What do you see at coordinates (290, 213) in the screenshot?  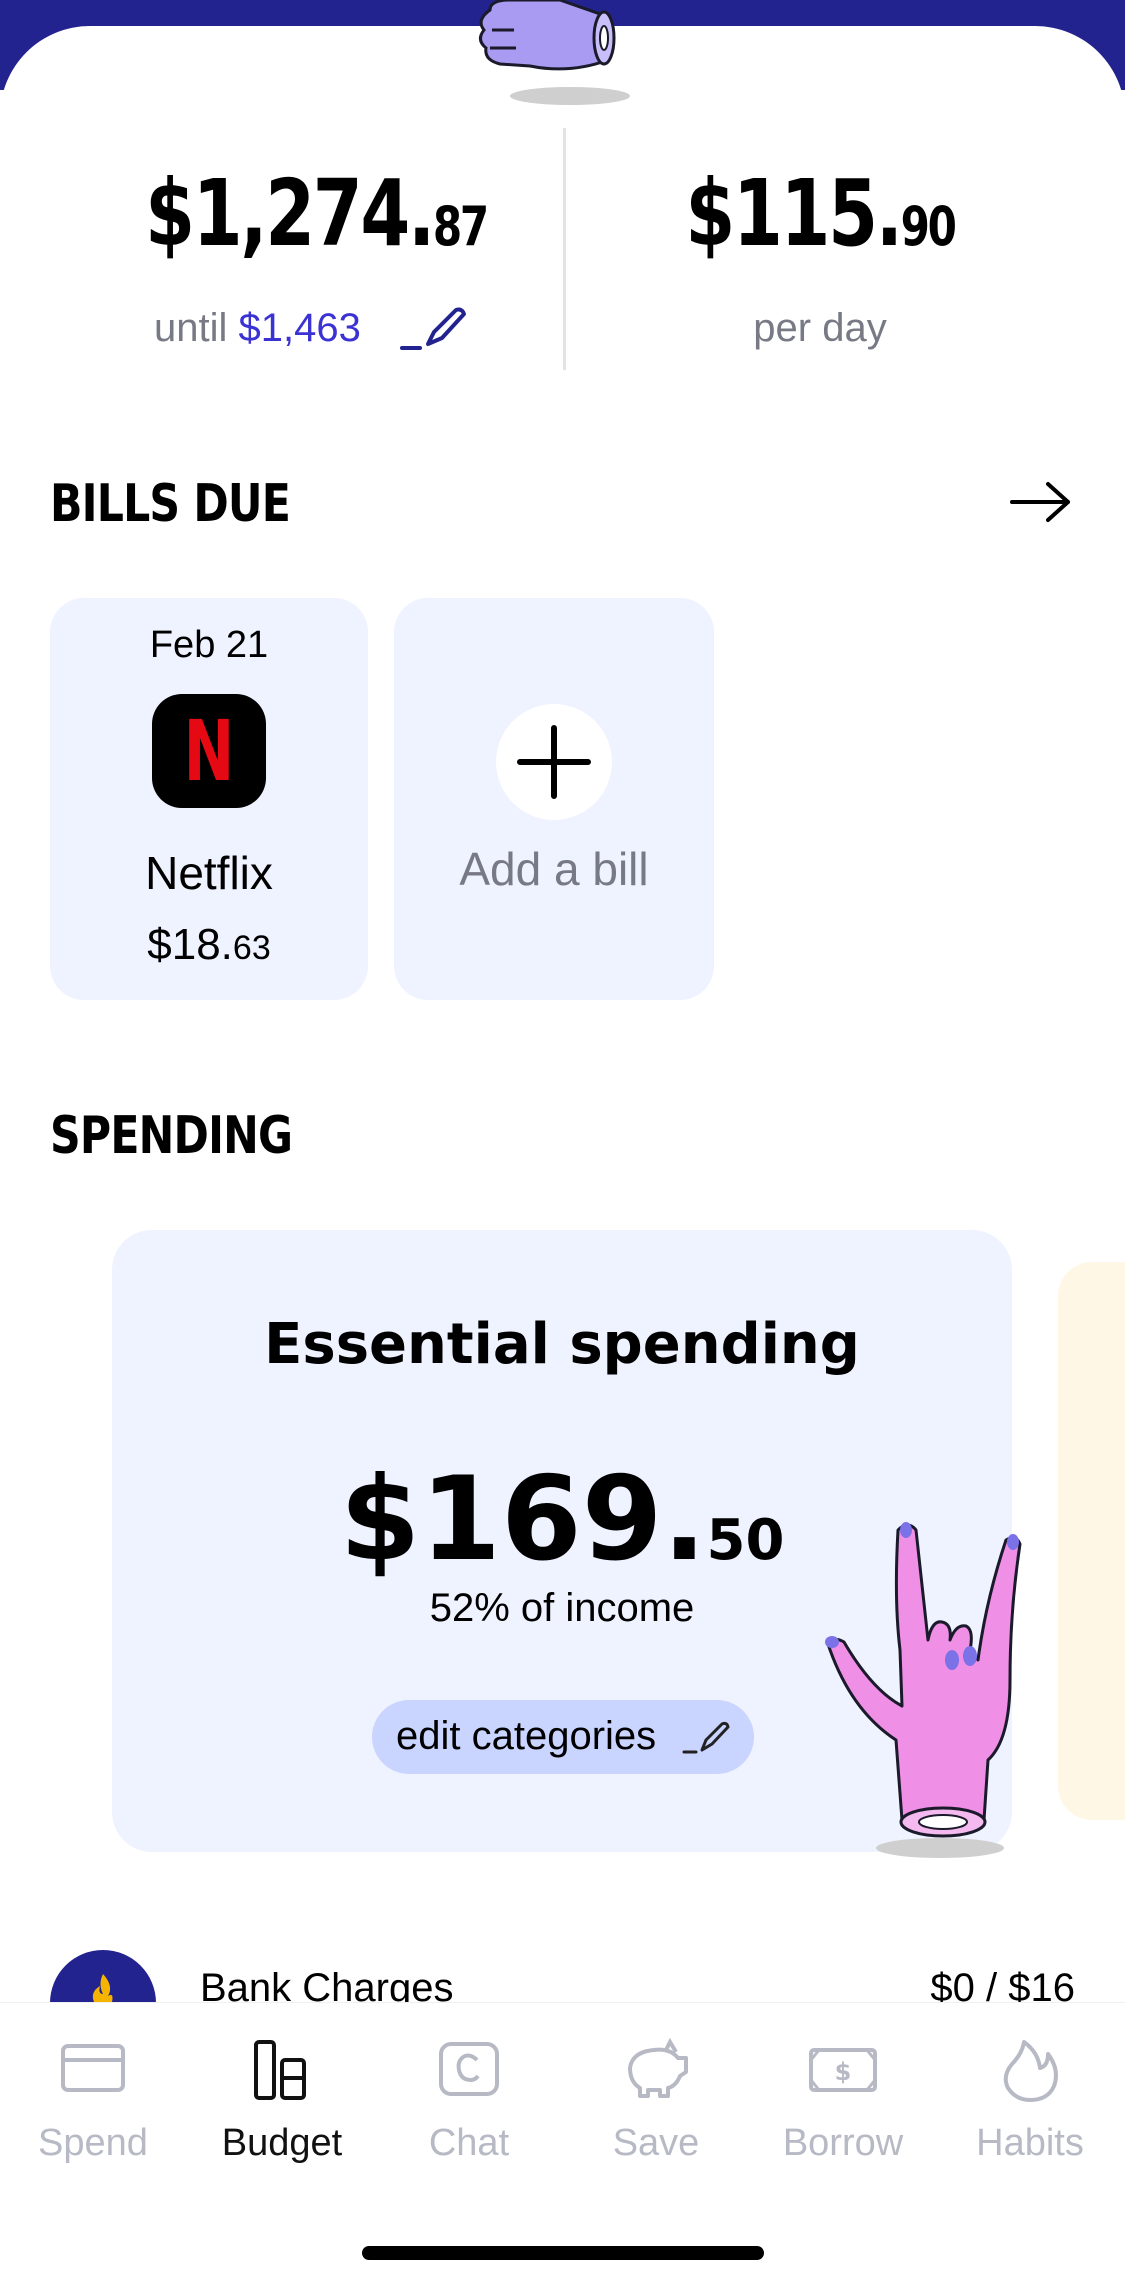 I see `remaining-amount-main: $1,274.` at bounding box center [290, 213].